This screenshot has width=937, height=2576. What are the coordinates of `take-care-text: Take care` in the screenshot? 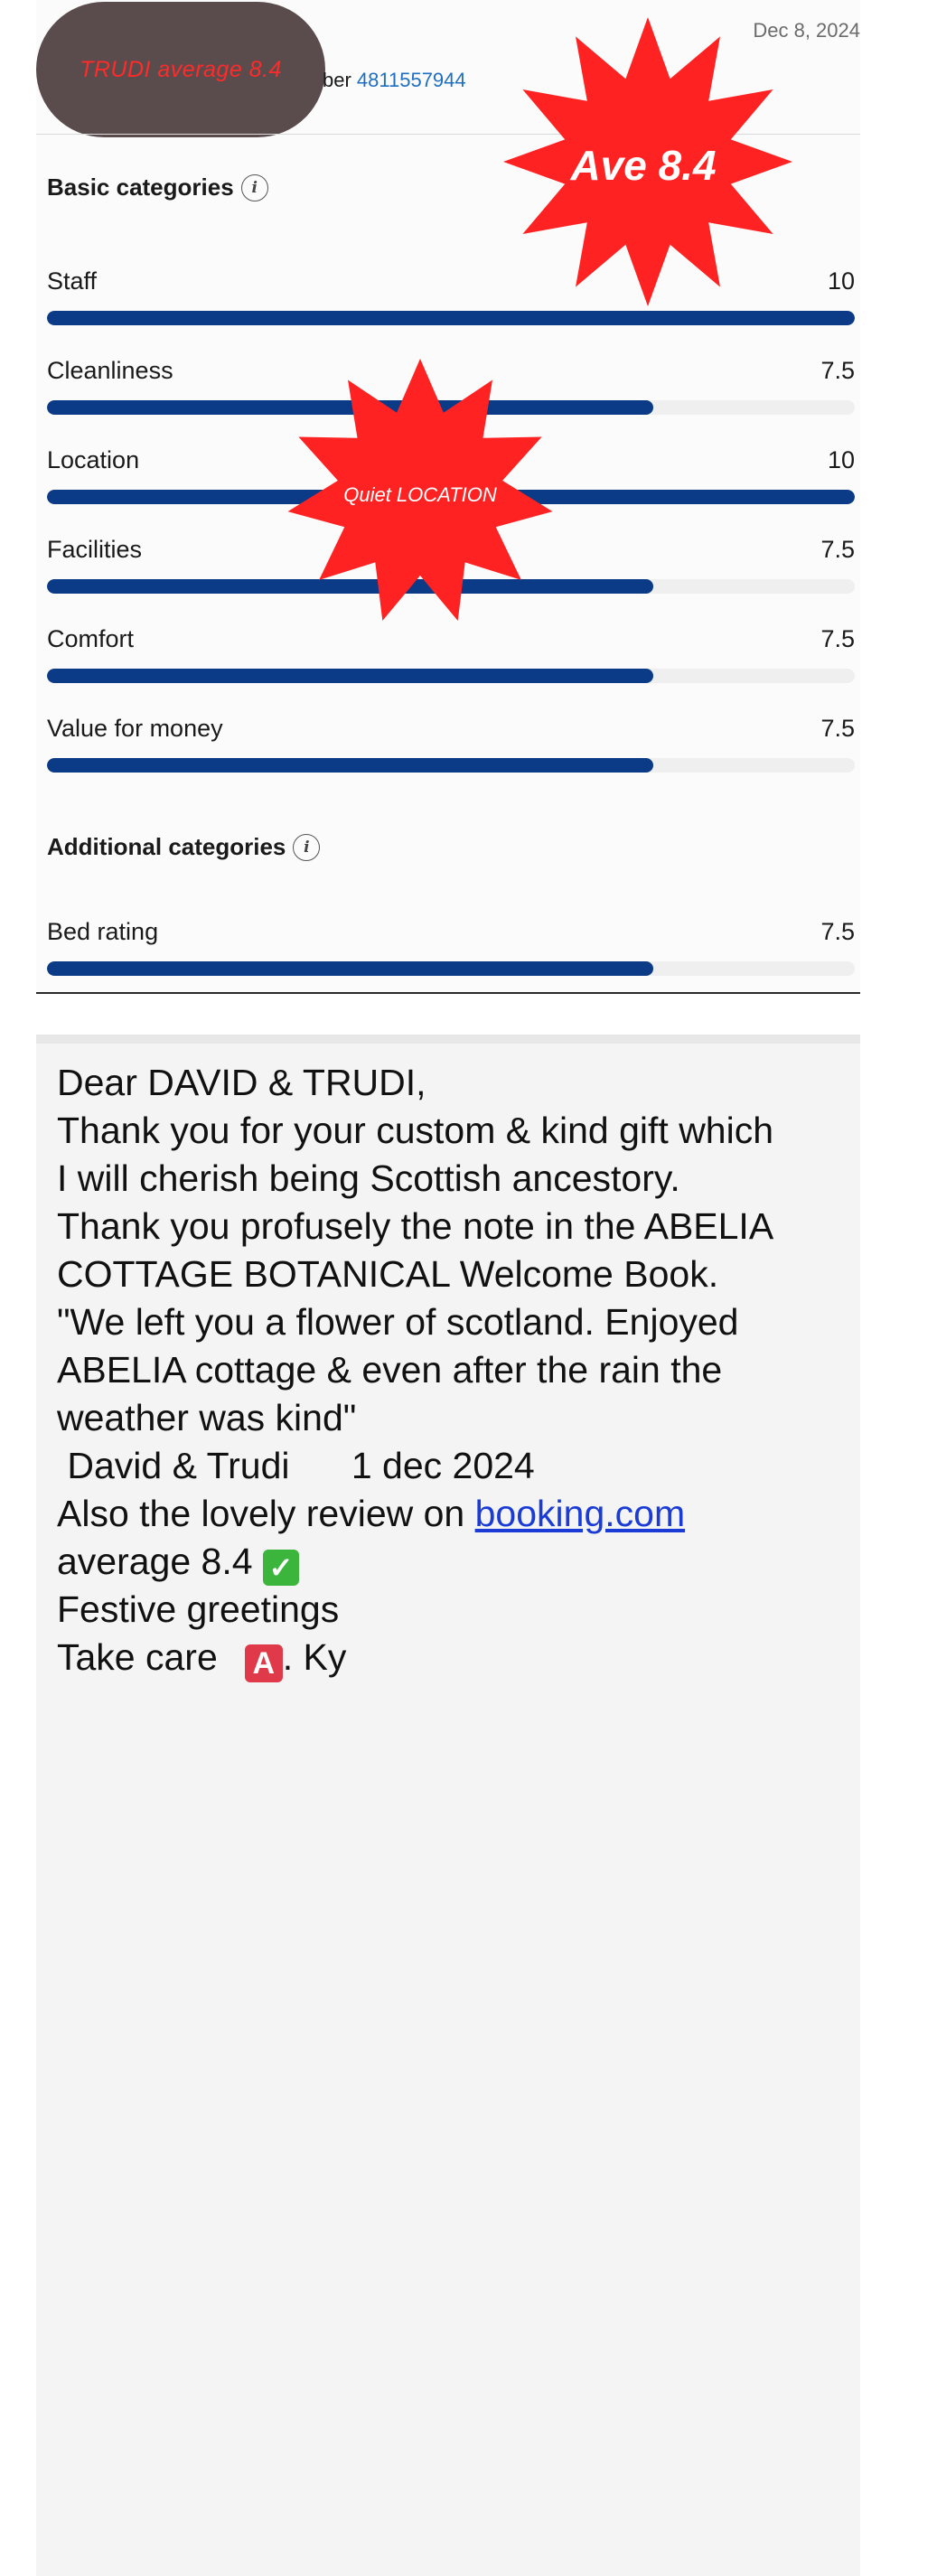 It's located at (137, 1657).